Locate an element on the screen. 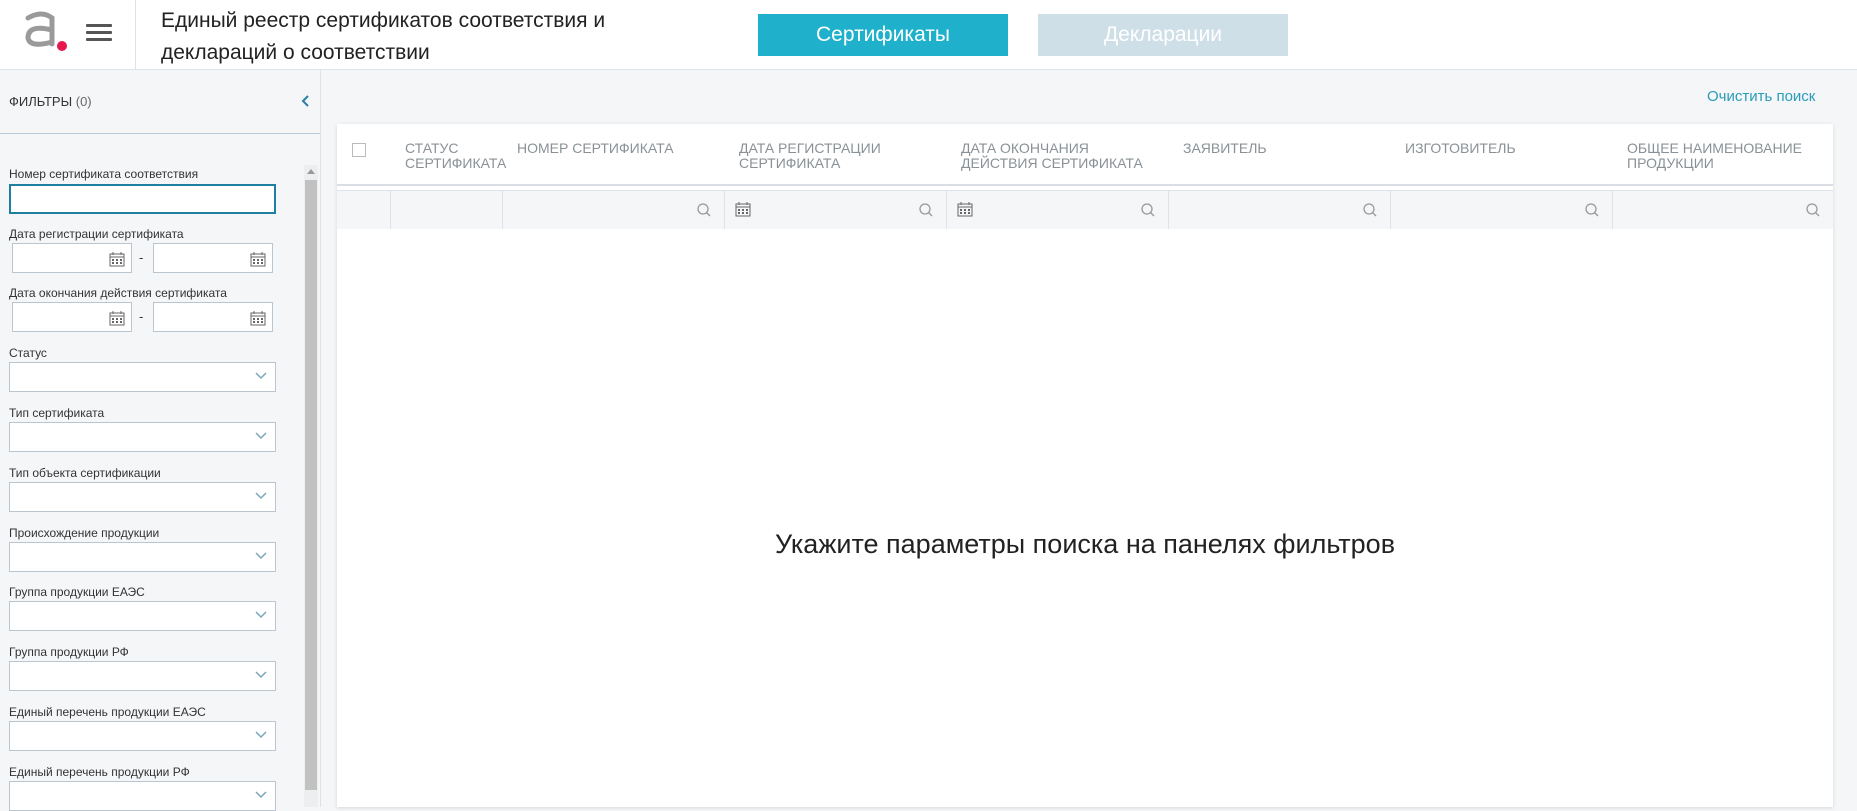 Image resolution: width=1857 pixels, height=811 pixels. filter-label-cert-number: Номер сертификата соответствия is located at coordinates (104, 174).